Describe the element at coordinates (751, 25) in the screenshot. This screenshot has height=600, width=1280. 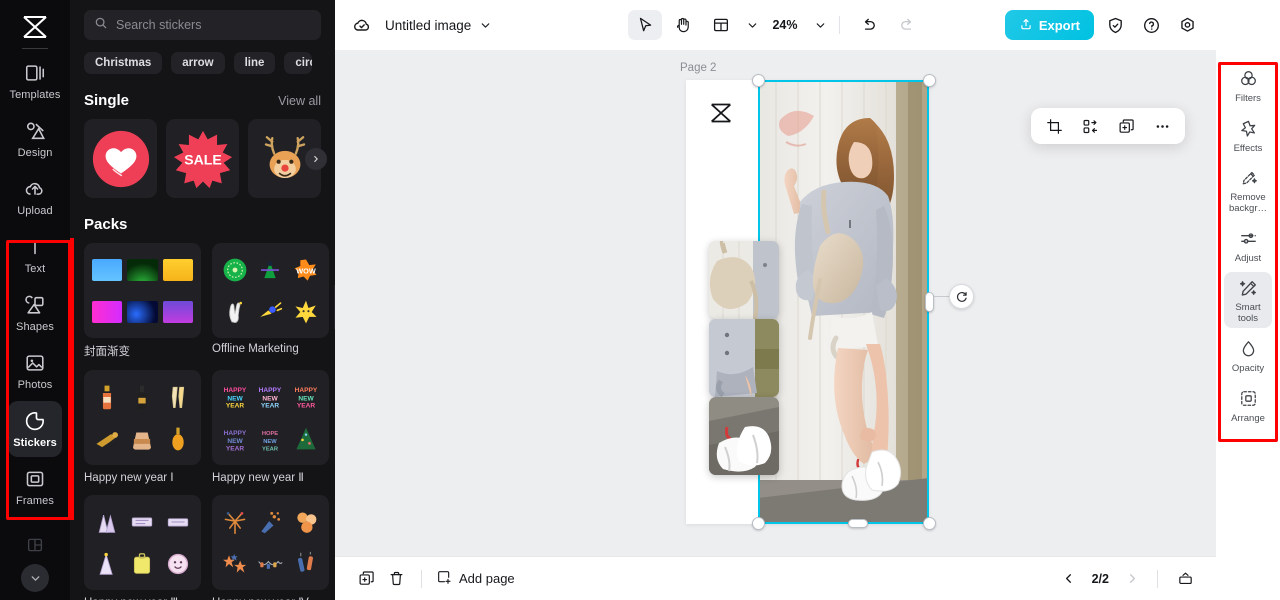
I see `layout-chevron-down-icon` at that location.